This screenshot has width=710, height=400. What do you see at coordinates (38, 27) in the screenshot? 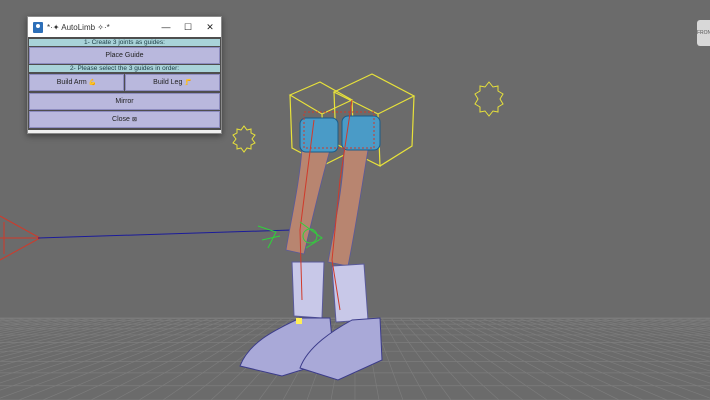
I see `app-icon` at bounding box center [38, 27].